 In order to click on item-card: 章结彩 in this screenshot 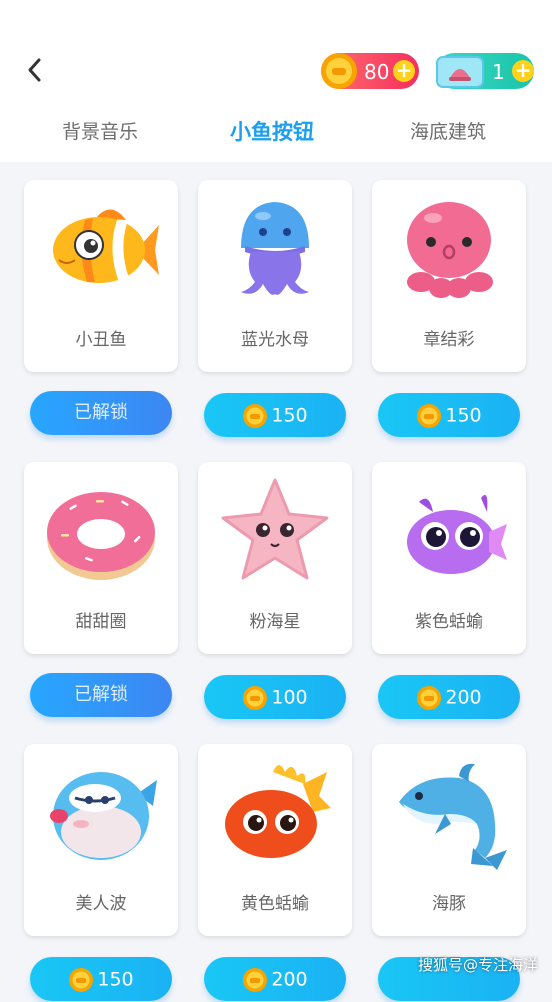, I will do `click(449, 276)`.